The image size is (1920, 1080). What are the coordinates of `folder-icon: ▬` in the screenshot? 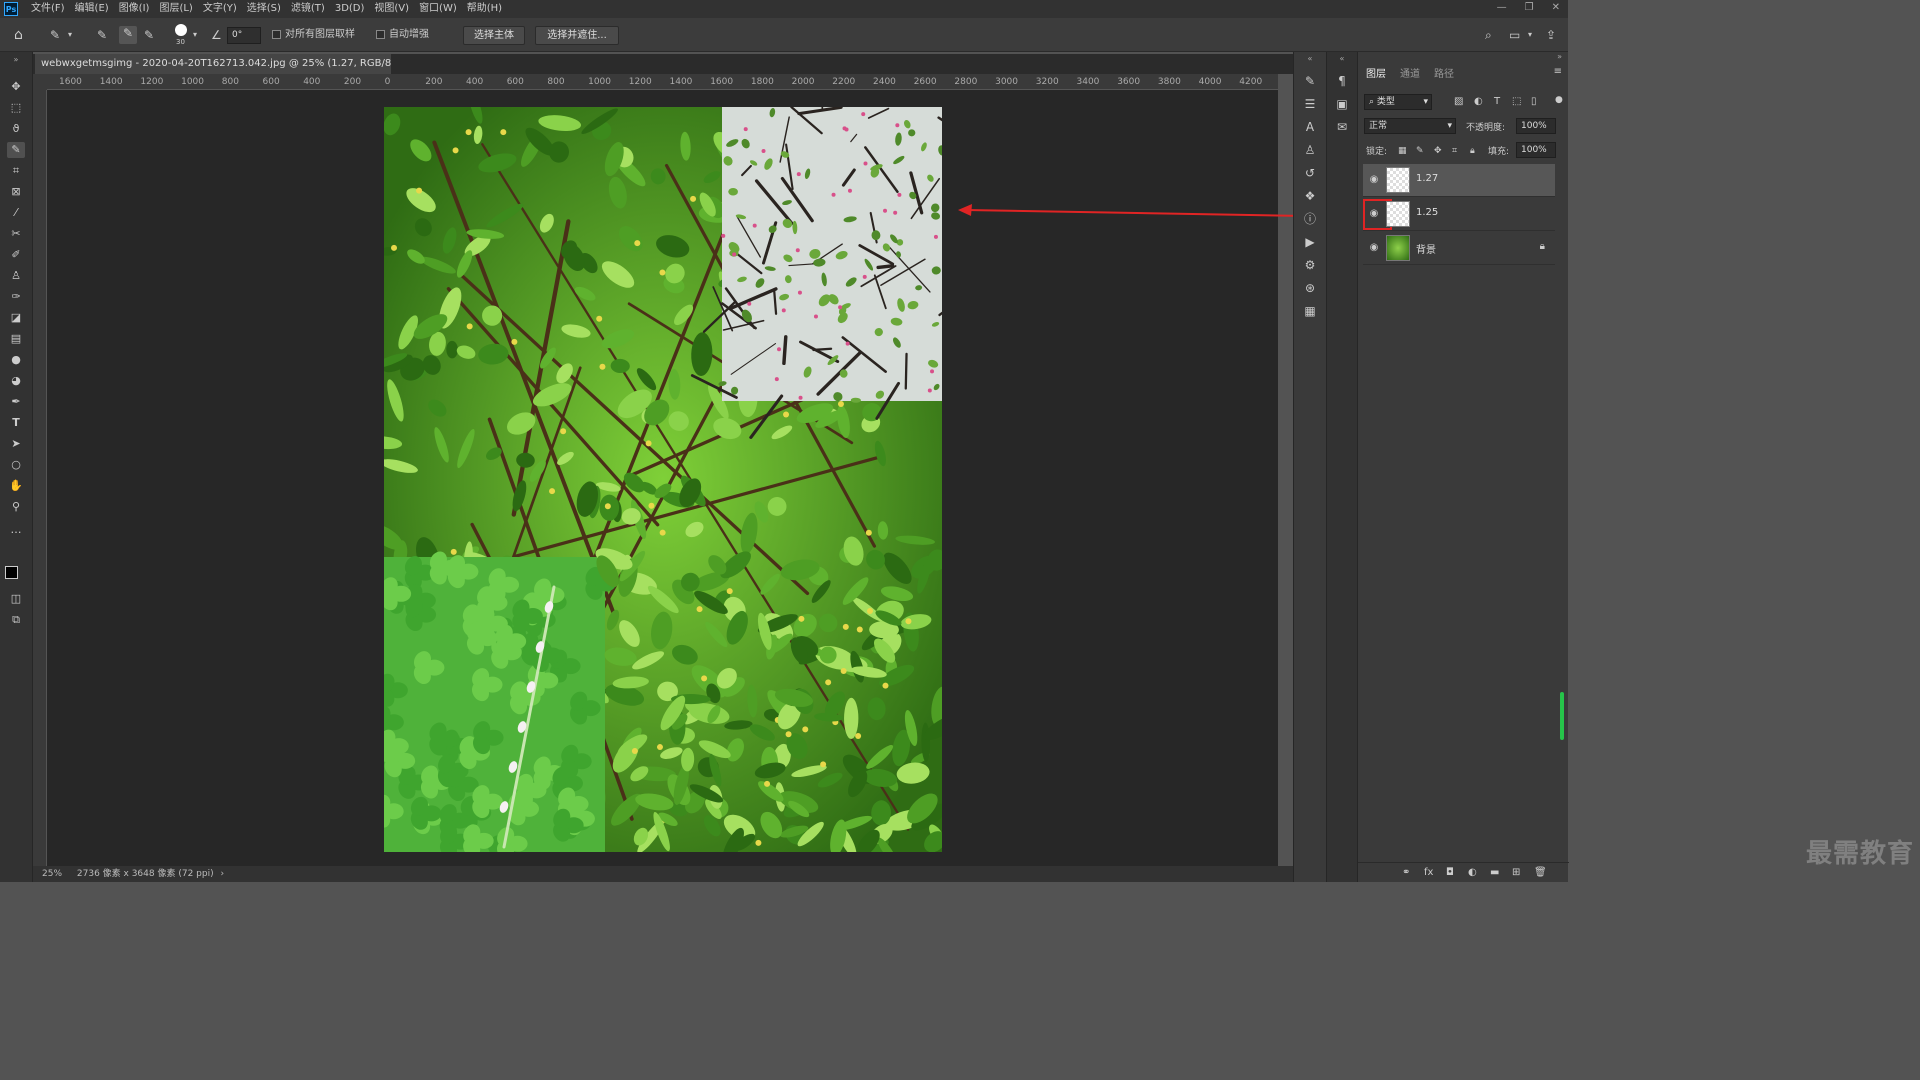 It's located at (1494, 873).